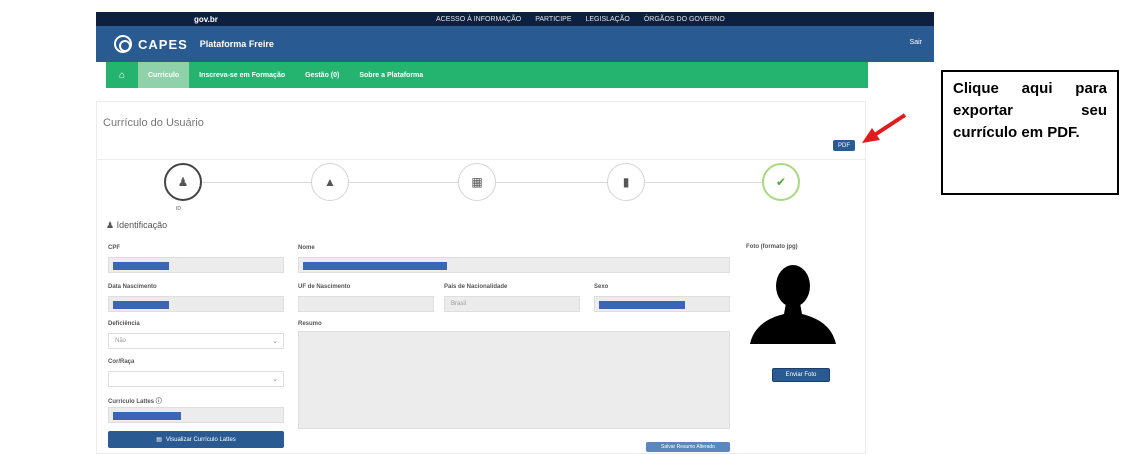  Describe the element at coordinates (114, 248) in the screenshot. I see `cpf-label: CPF` at that location.